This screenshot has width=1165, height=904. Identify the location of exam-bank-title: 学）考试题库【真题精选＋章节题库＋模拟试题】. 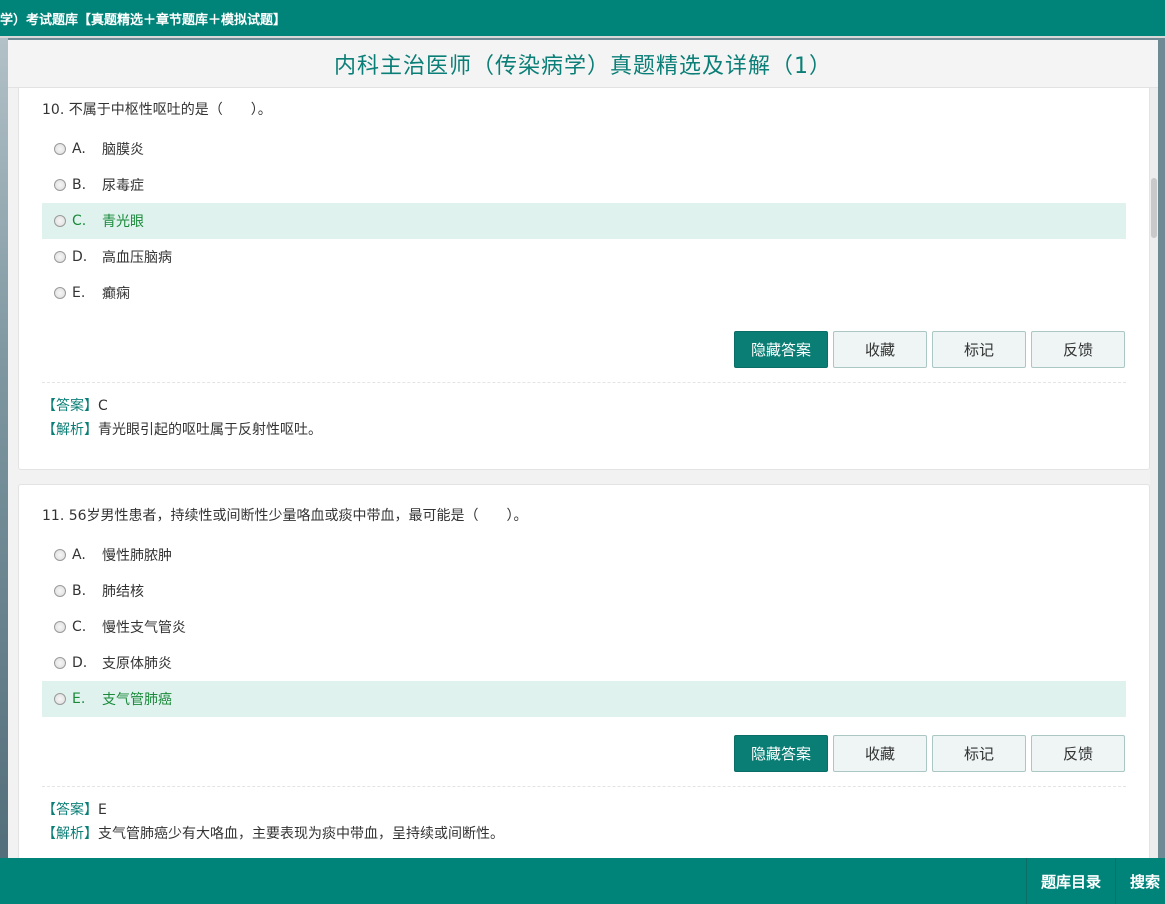
(143, 20).